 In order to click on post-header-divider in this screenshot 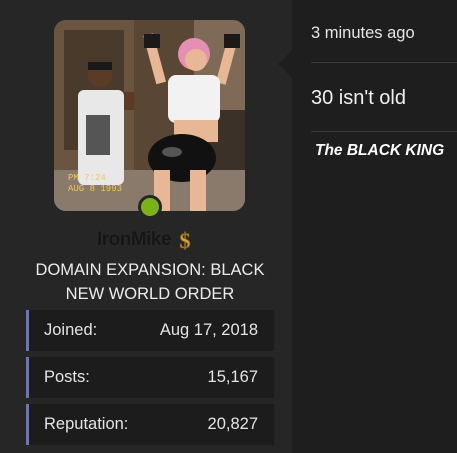, I will do `click(384, 62)`.